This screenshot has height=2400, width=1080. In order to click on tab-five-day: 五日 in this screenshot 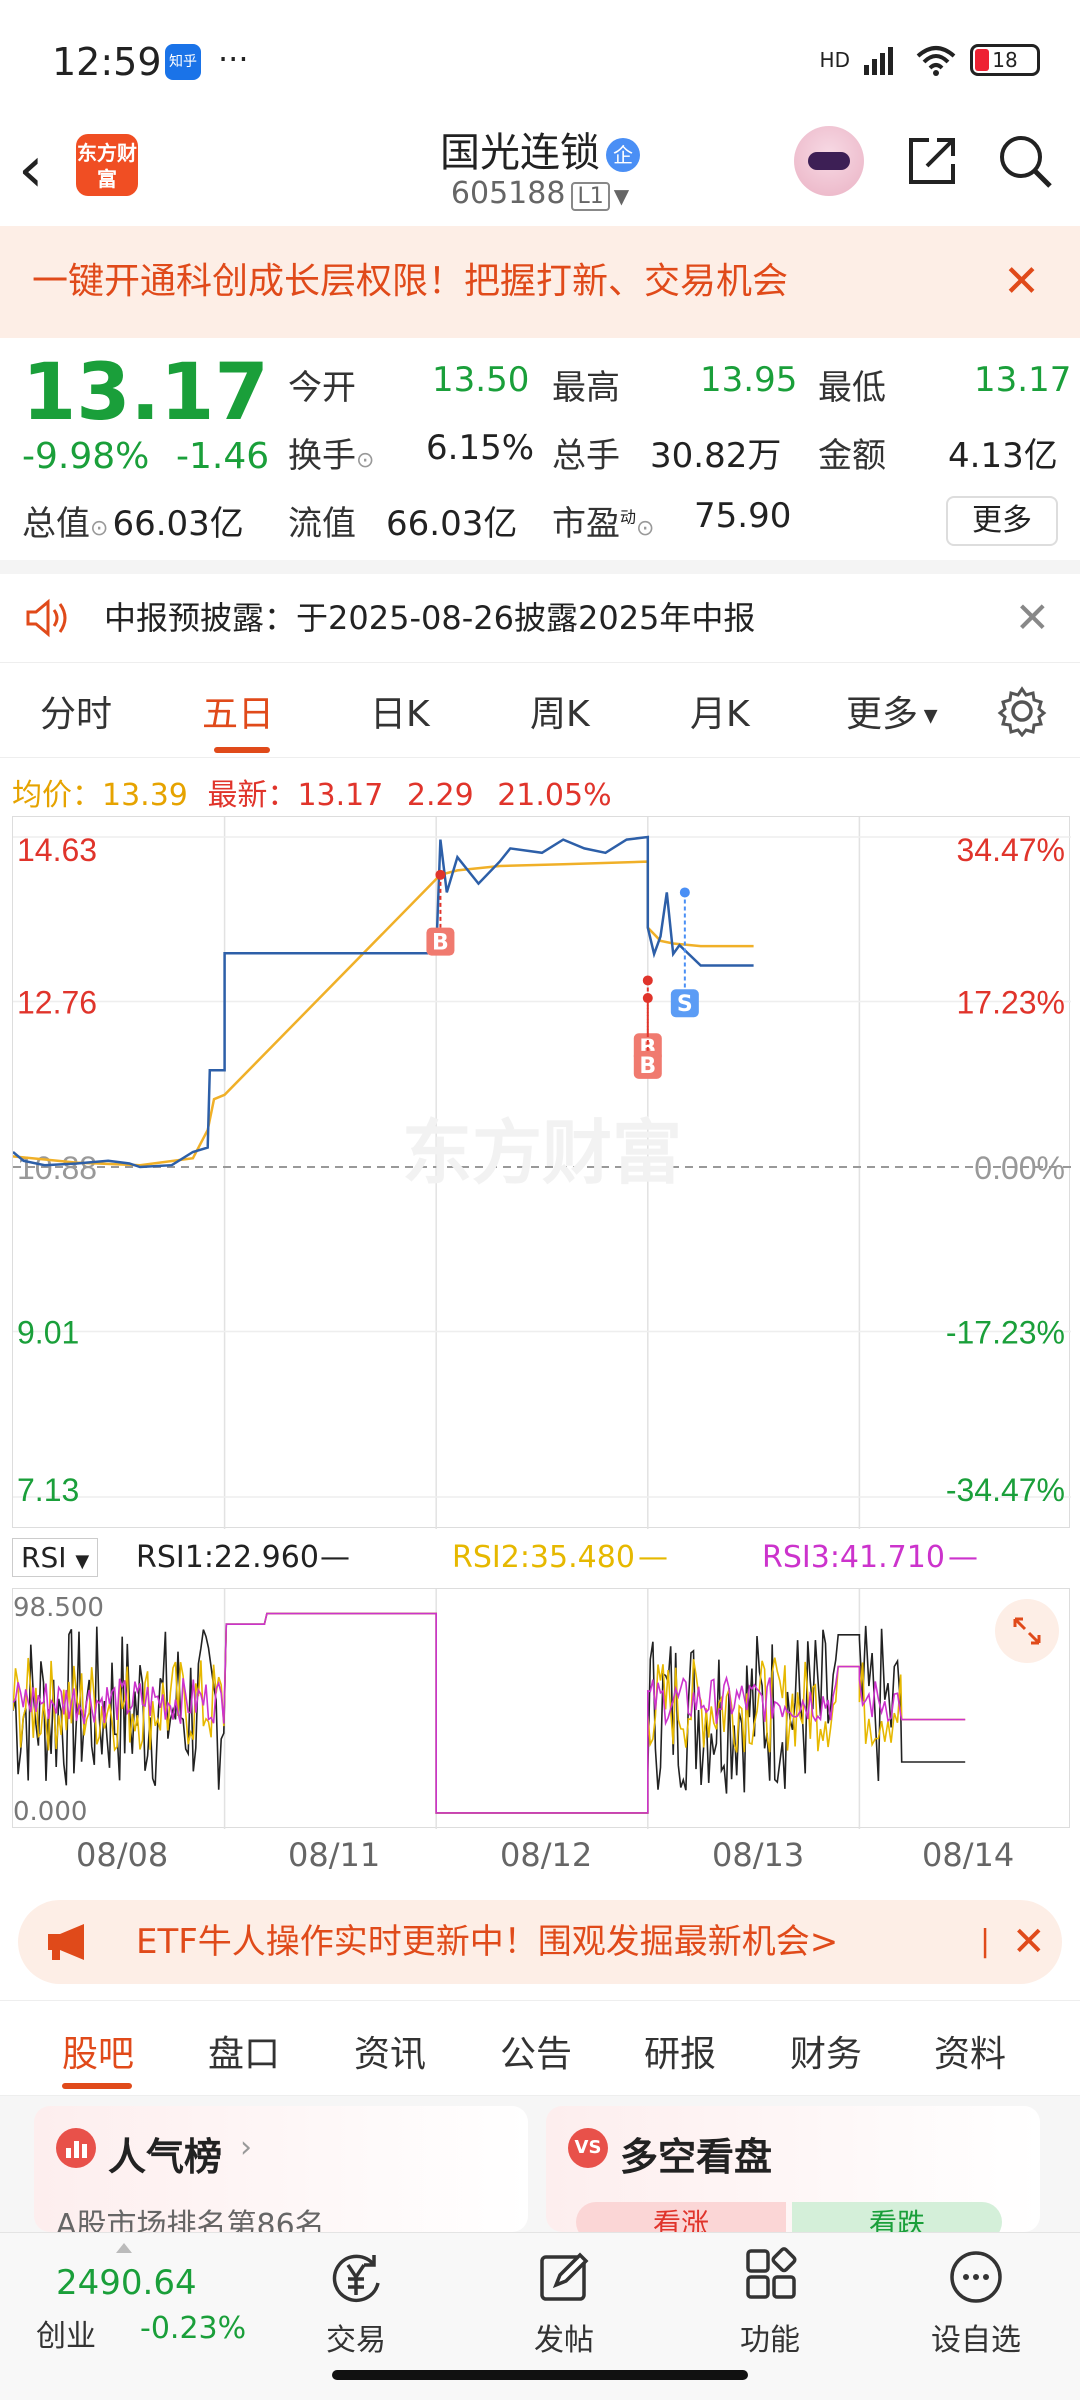, I will do `click(238, 711)`.